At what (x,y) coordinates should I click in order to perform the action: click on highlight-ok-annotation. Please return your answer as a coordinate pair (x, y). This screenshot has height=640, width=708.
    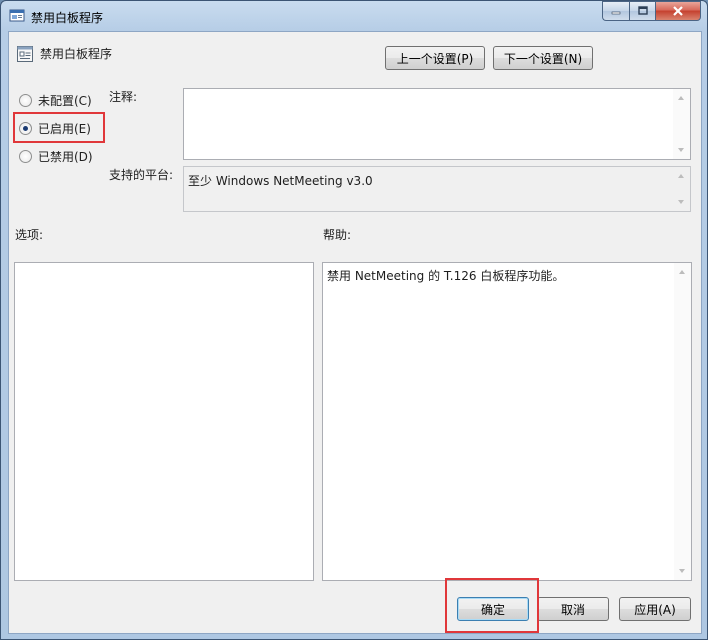
    Looking at the image, I should click on (492, 605).